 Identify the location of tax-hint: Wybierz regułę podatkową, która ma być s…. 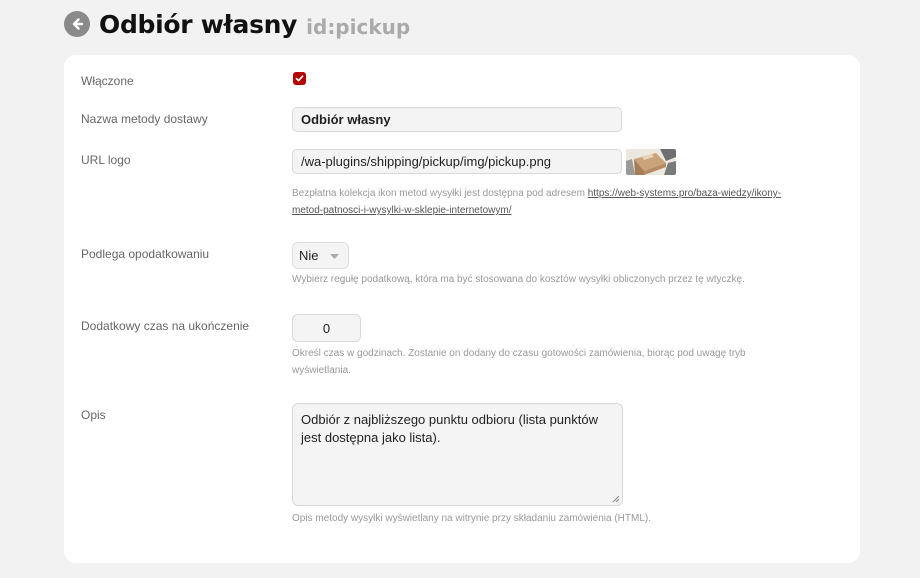
(518, 279).